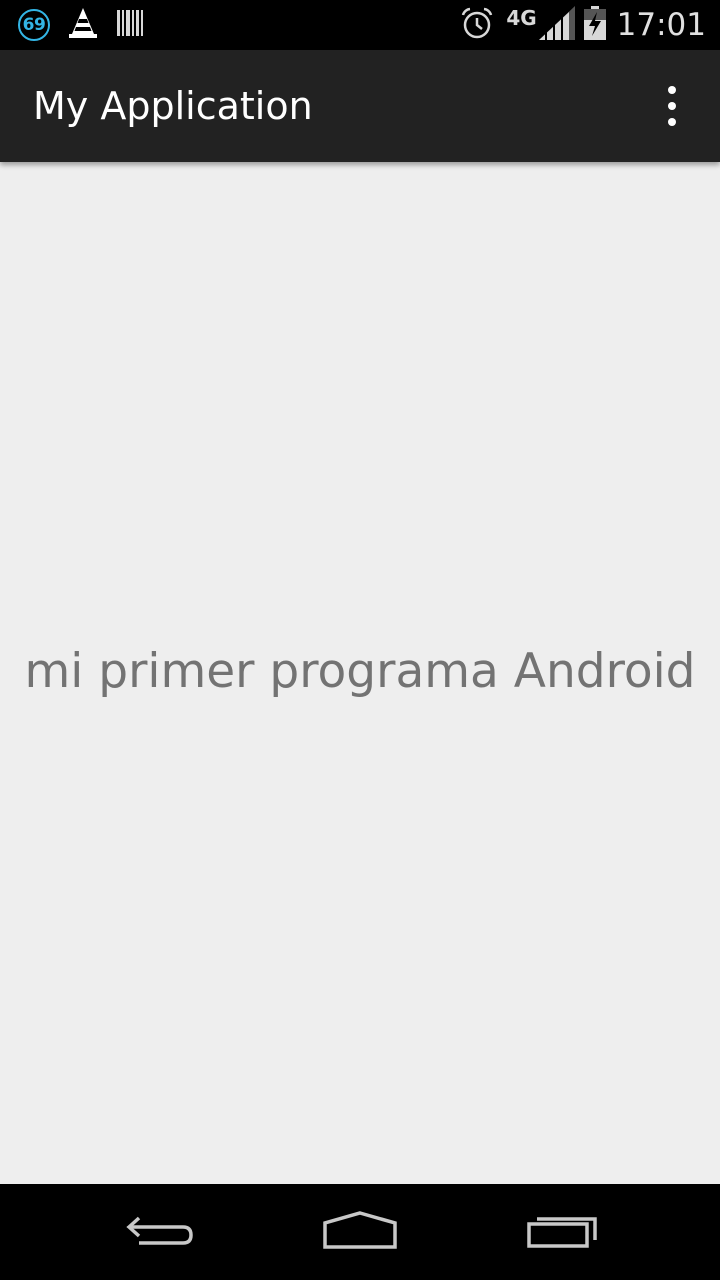 Image resolution: width=720 pixels, height=1280 pixels. Describe the element at coordinates (595, 25) in the screenshot. I see `battery-charging-icon` at that location.